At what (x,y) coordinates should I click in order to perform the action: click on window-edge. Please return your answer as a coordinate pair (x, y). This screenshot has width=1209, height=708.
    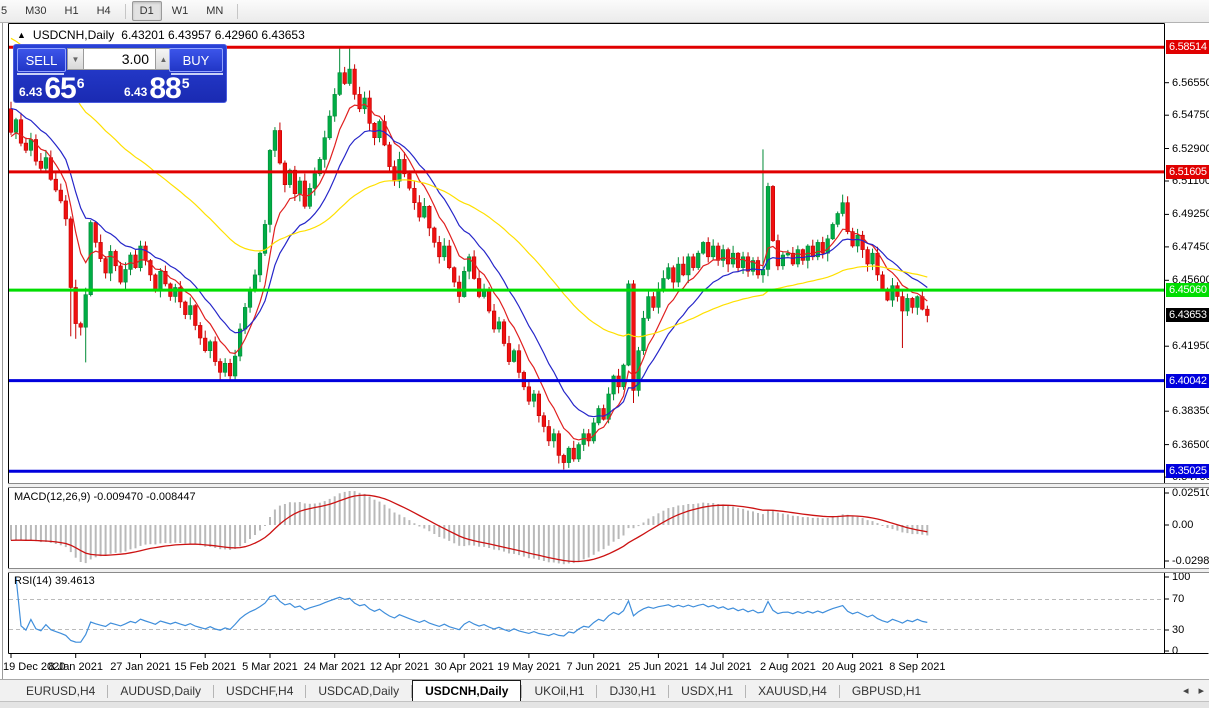
    Looking at the image, I should click on (2, 365).